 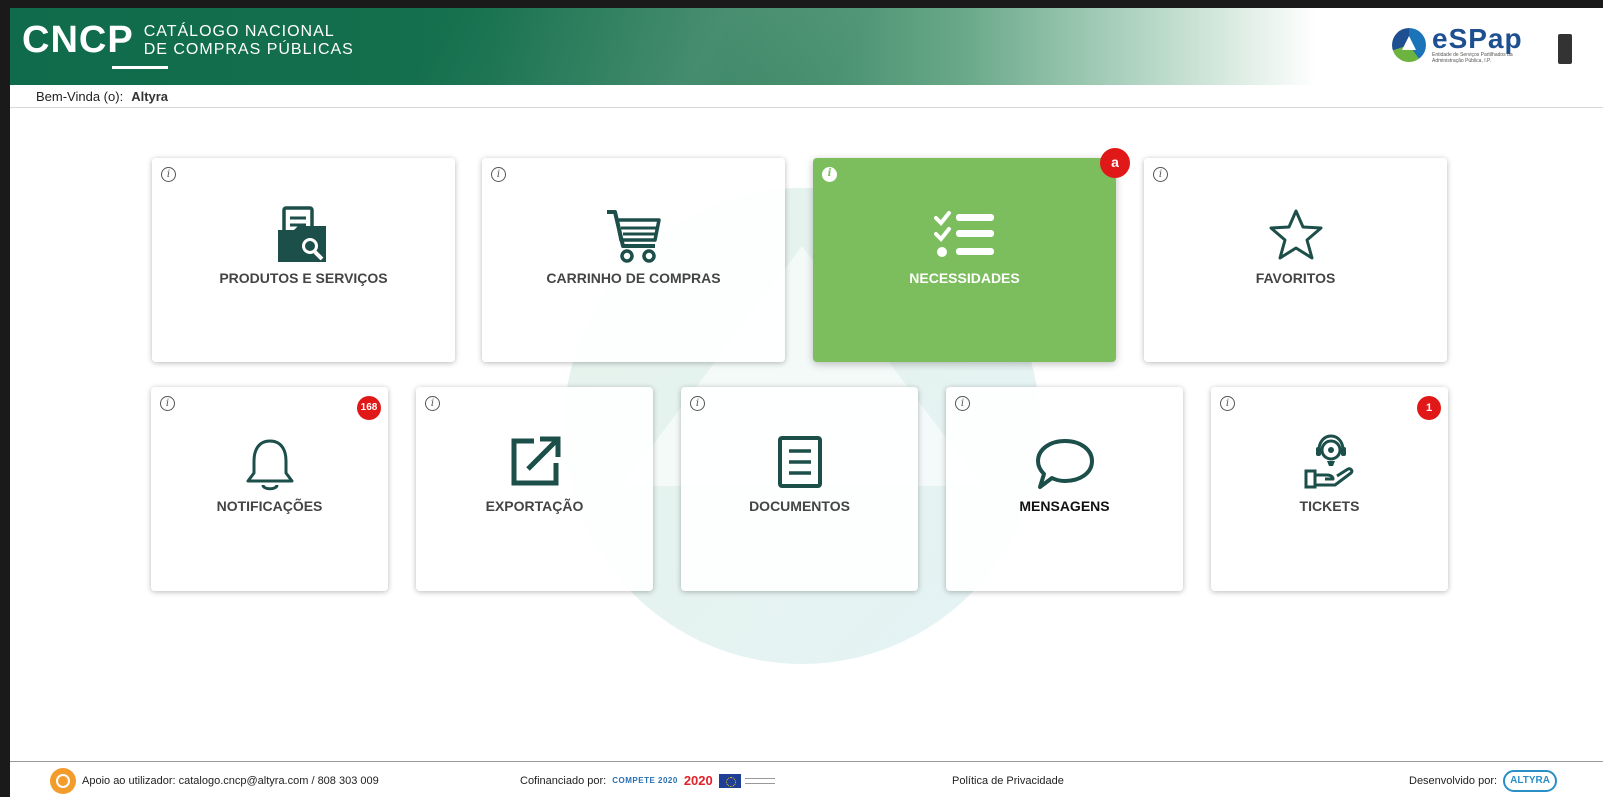 I want to click on tile-carrinho-compras: i CARRINHO DE COMPRAS, so click(x=633, y=260).